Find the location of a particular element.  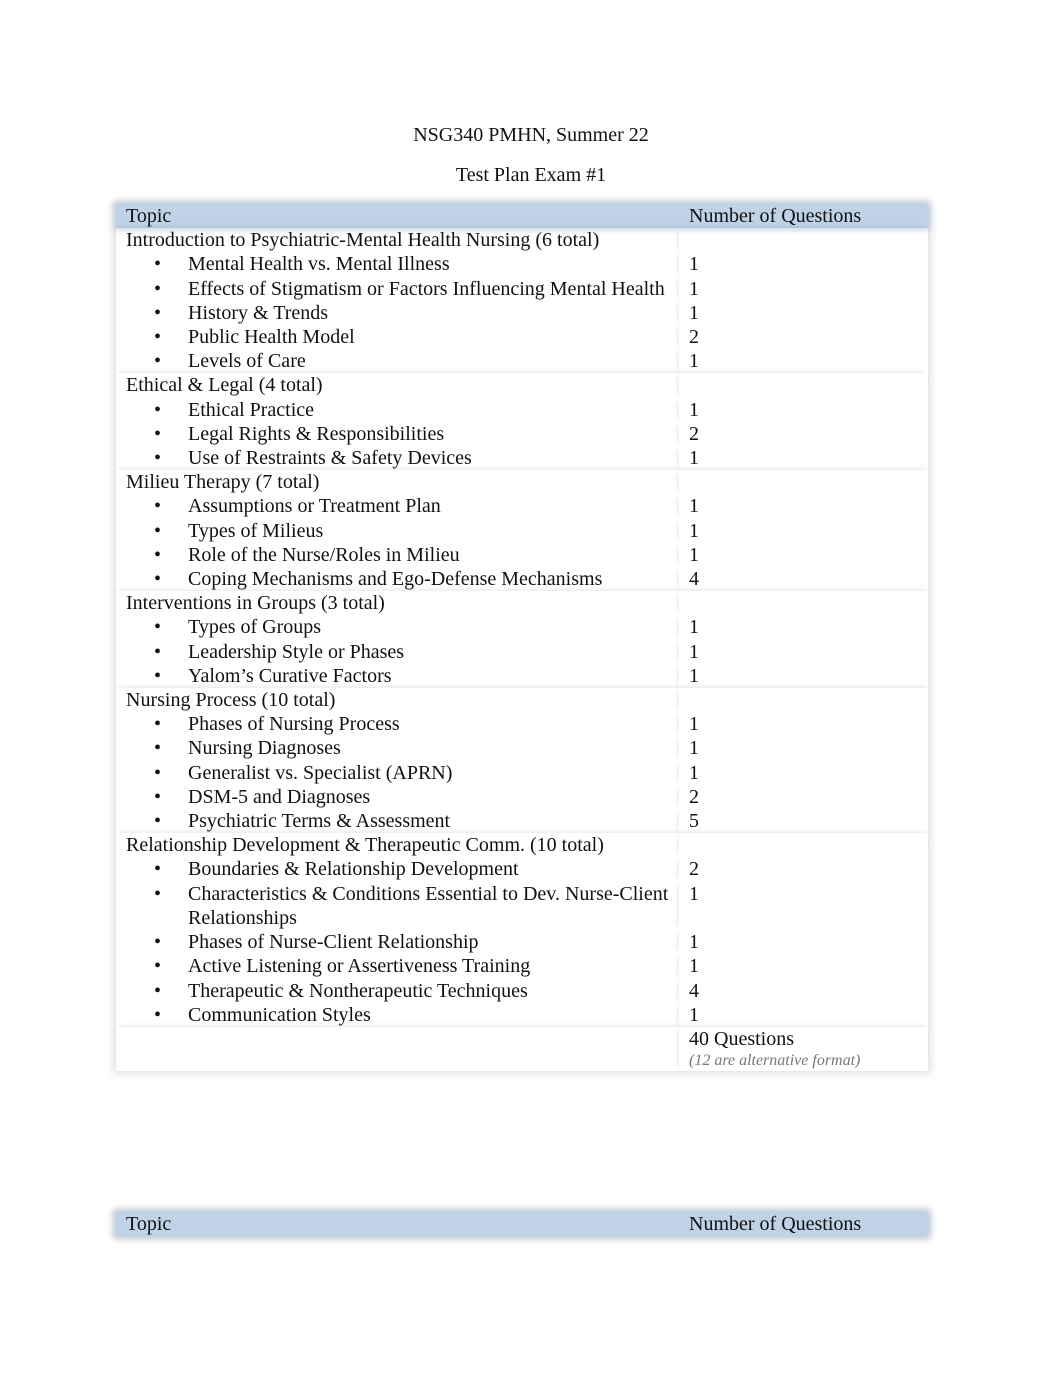

topic-cell: Therapeutic & Nontherapeutic Techniques is located at coordinates (397, 991).